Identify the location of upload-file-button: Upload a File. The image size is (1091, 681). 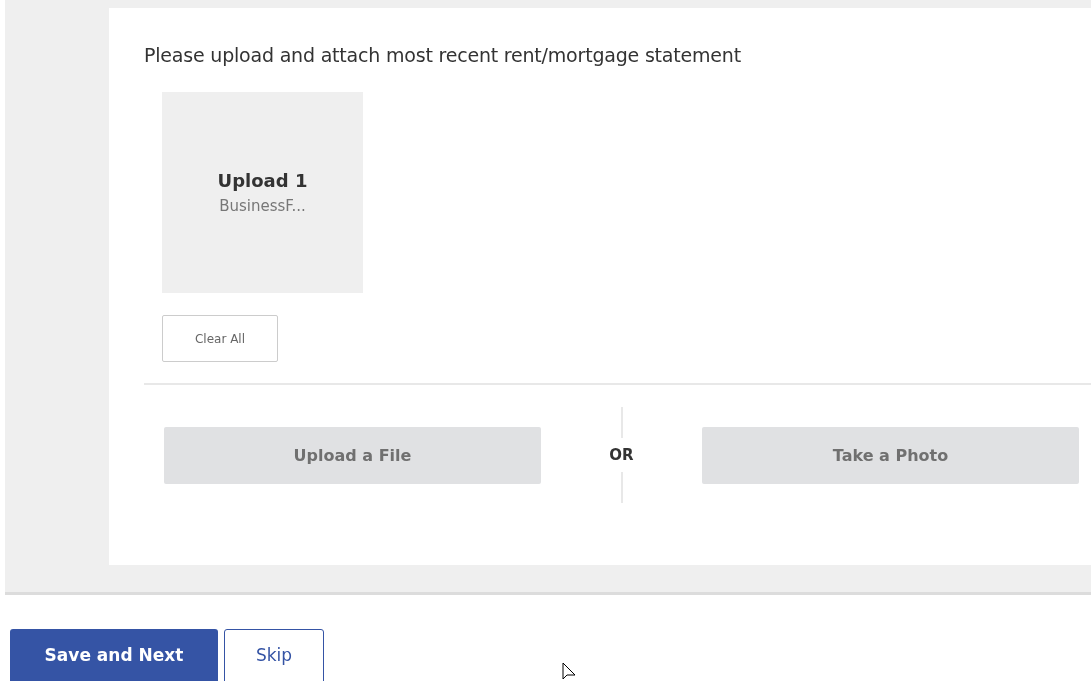
(352, 455).